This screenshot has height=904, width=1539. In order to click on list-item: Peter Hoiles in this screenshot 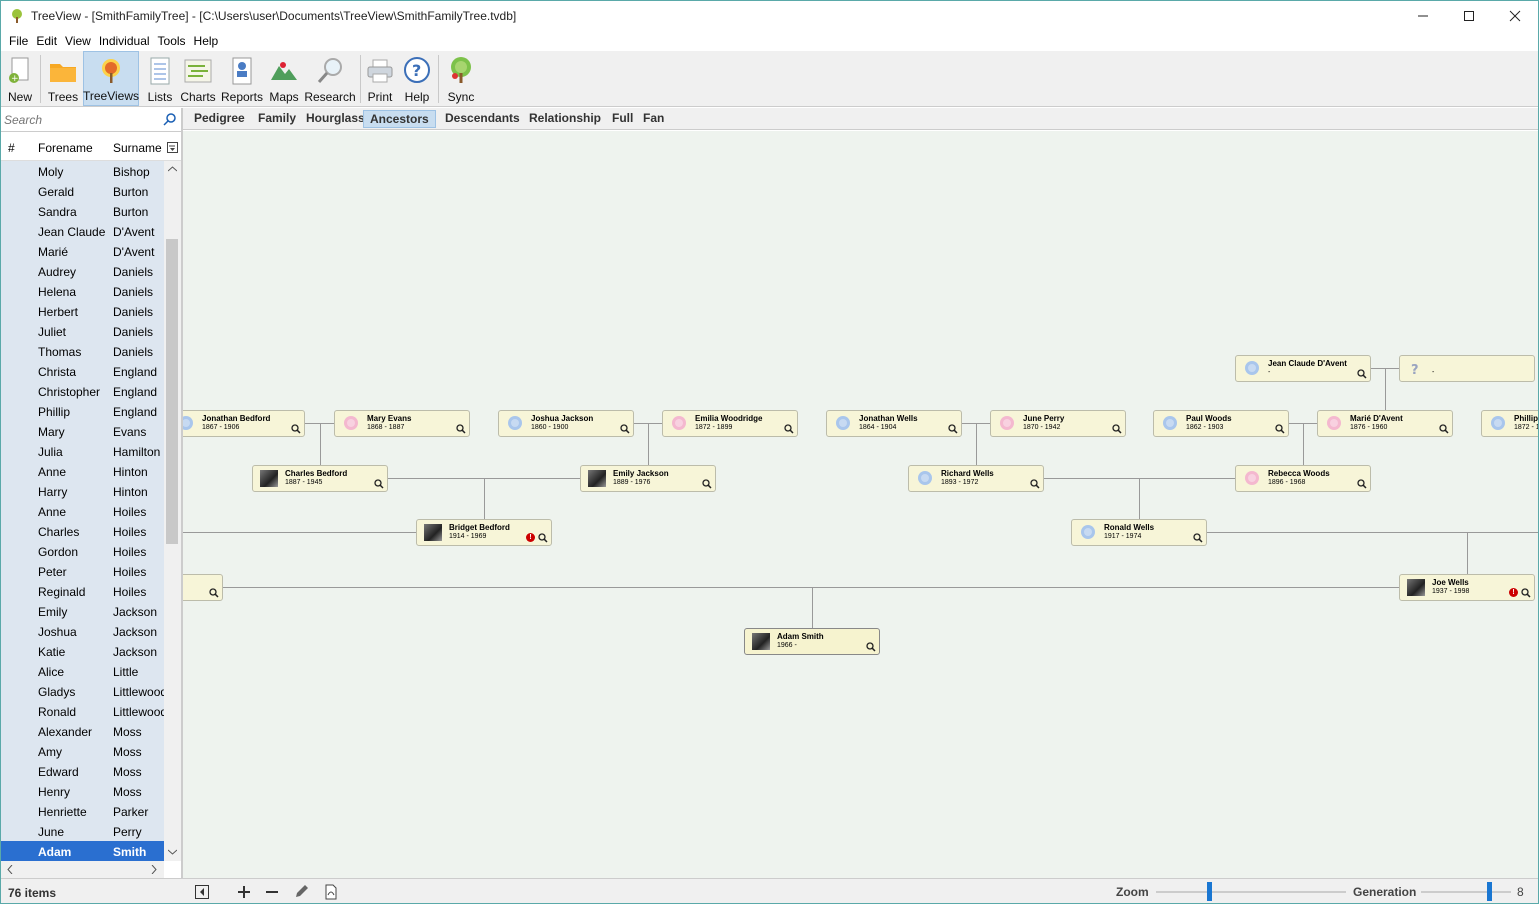, I will do `click(82, 571)`.